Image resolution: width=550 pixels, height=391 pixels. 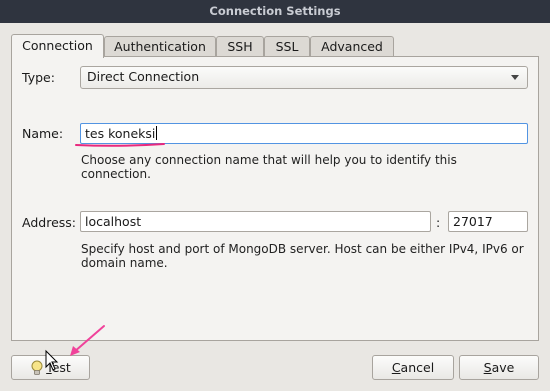 I want to click on tab-ssl: SSL, so click(x=287, y=46).